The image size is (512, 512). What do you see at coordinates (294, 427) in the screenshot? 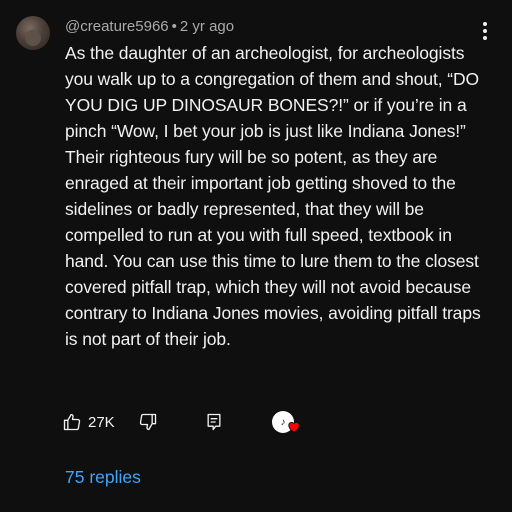
I see `creator-heart-icon` at bounding box center [294, 427].